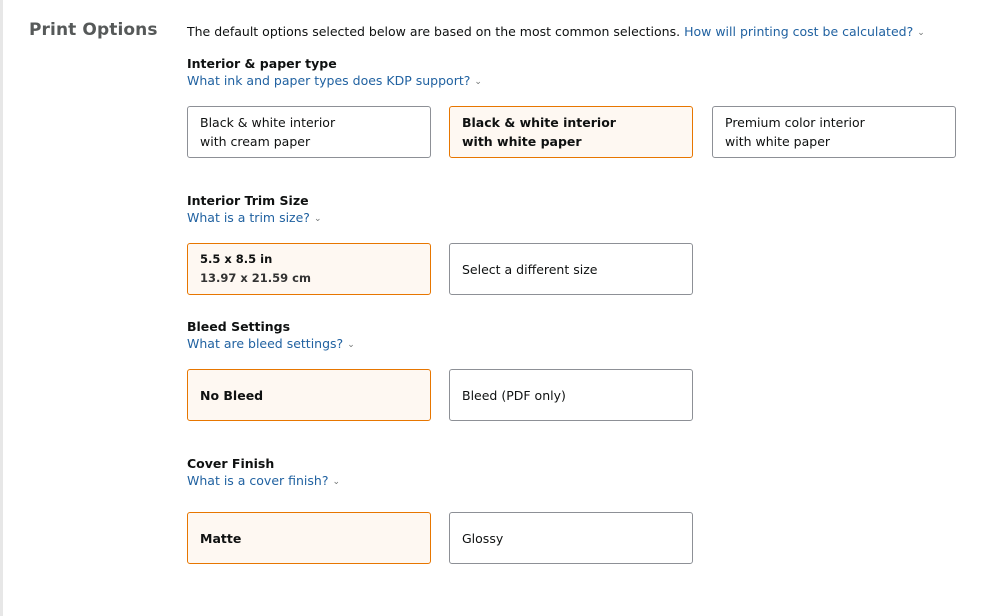  Describe the element at coordinates (236, 259) in the screenshot. I see `option-line1: 5.5 x 8.5 in` at that location.